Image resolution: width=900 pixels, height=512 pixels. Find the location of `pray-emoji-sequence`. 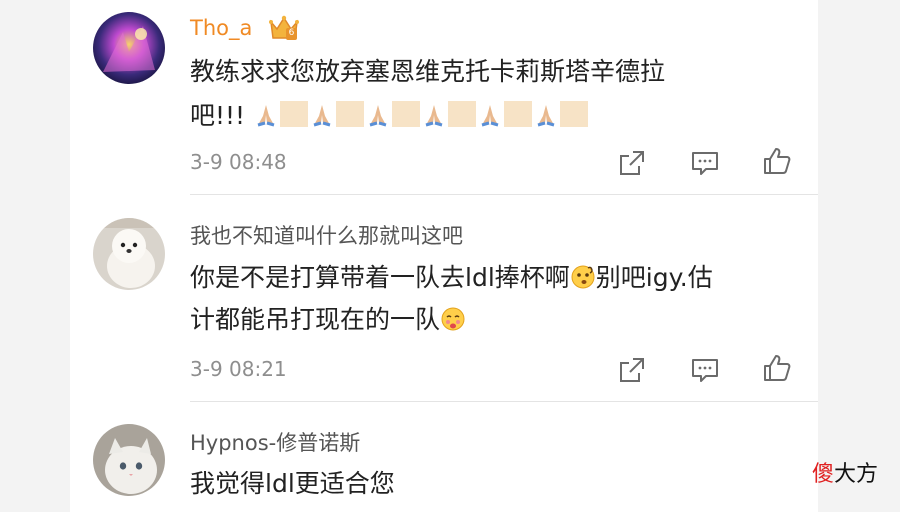

pray-emoji-sequence is located at coordinates (421, 115).